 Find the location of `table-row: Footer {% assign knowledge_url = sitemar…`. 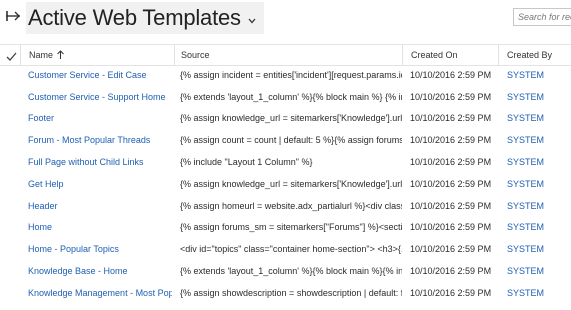

table-row: Footer {% assign knowledge_url = sitemar… is located at coordinates (285, 119).